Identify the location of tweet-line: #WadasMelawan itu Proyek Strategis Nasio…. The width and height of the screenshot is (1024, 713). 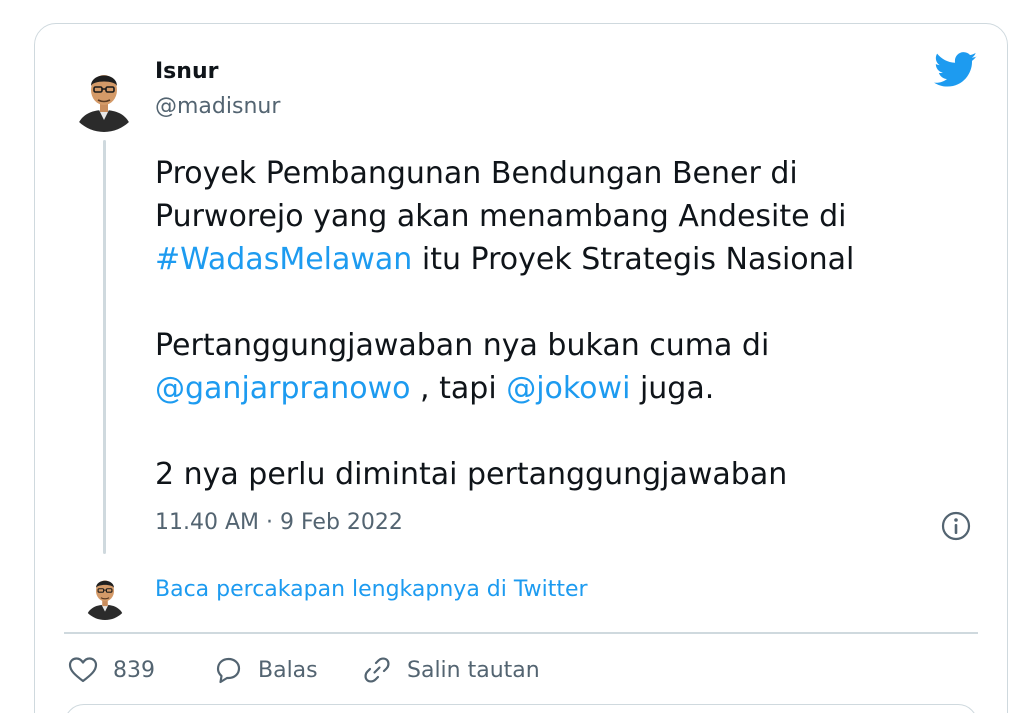
(545, 259).